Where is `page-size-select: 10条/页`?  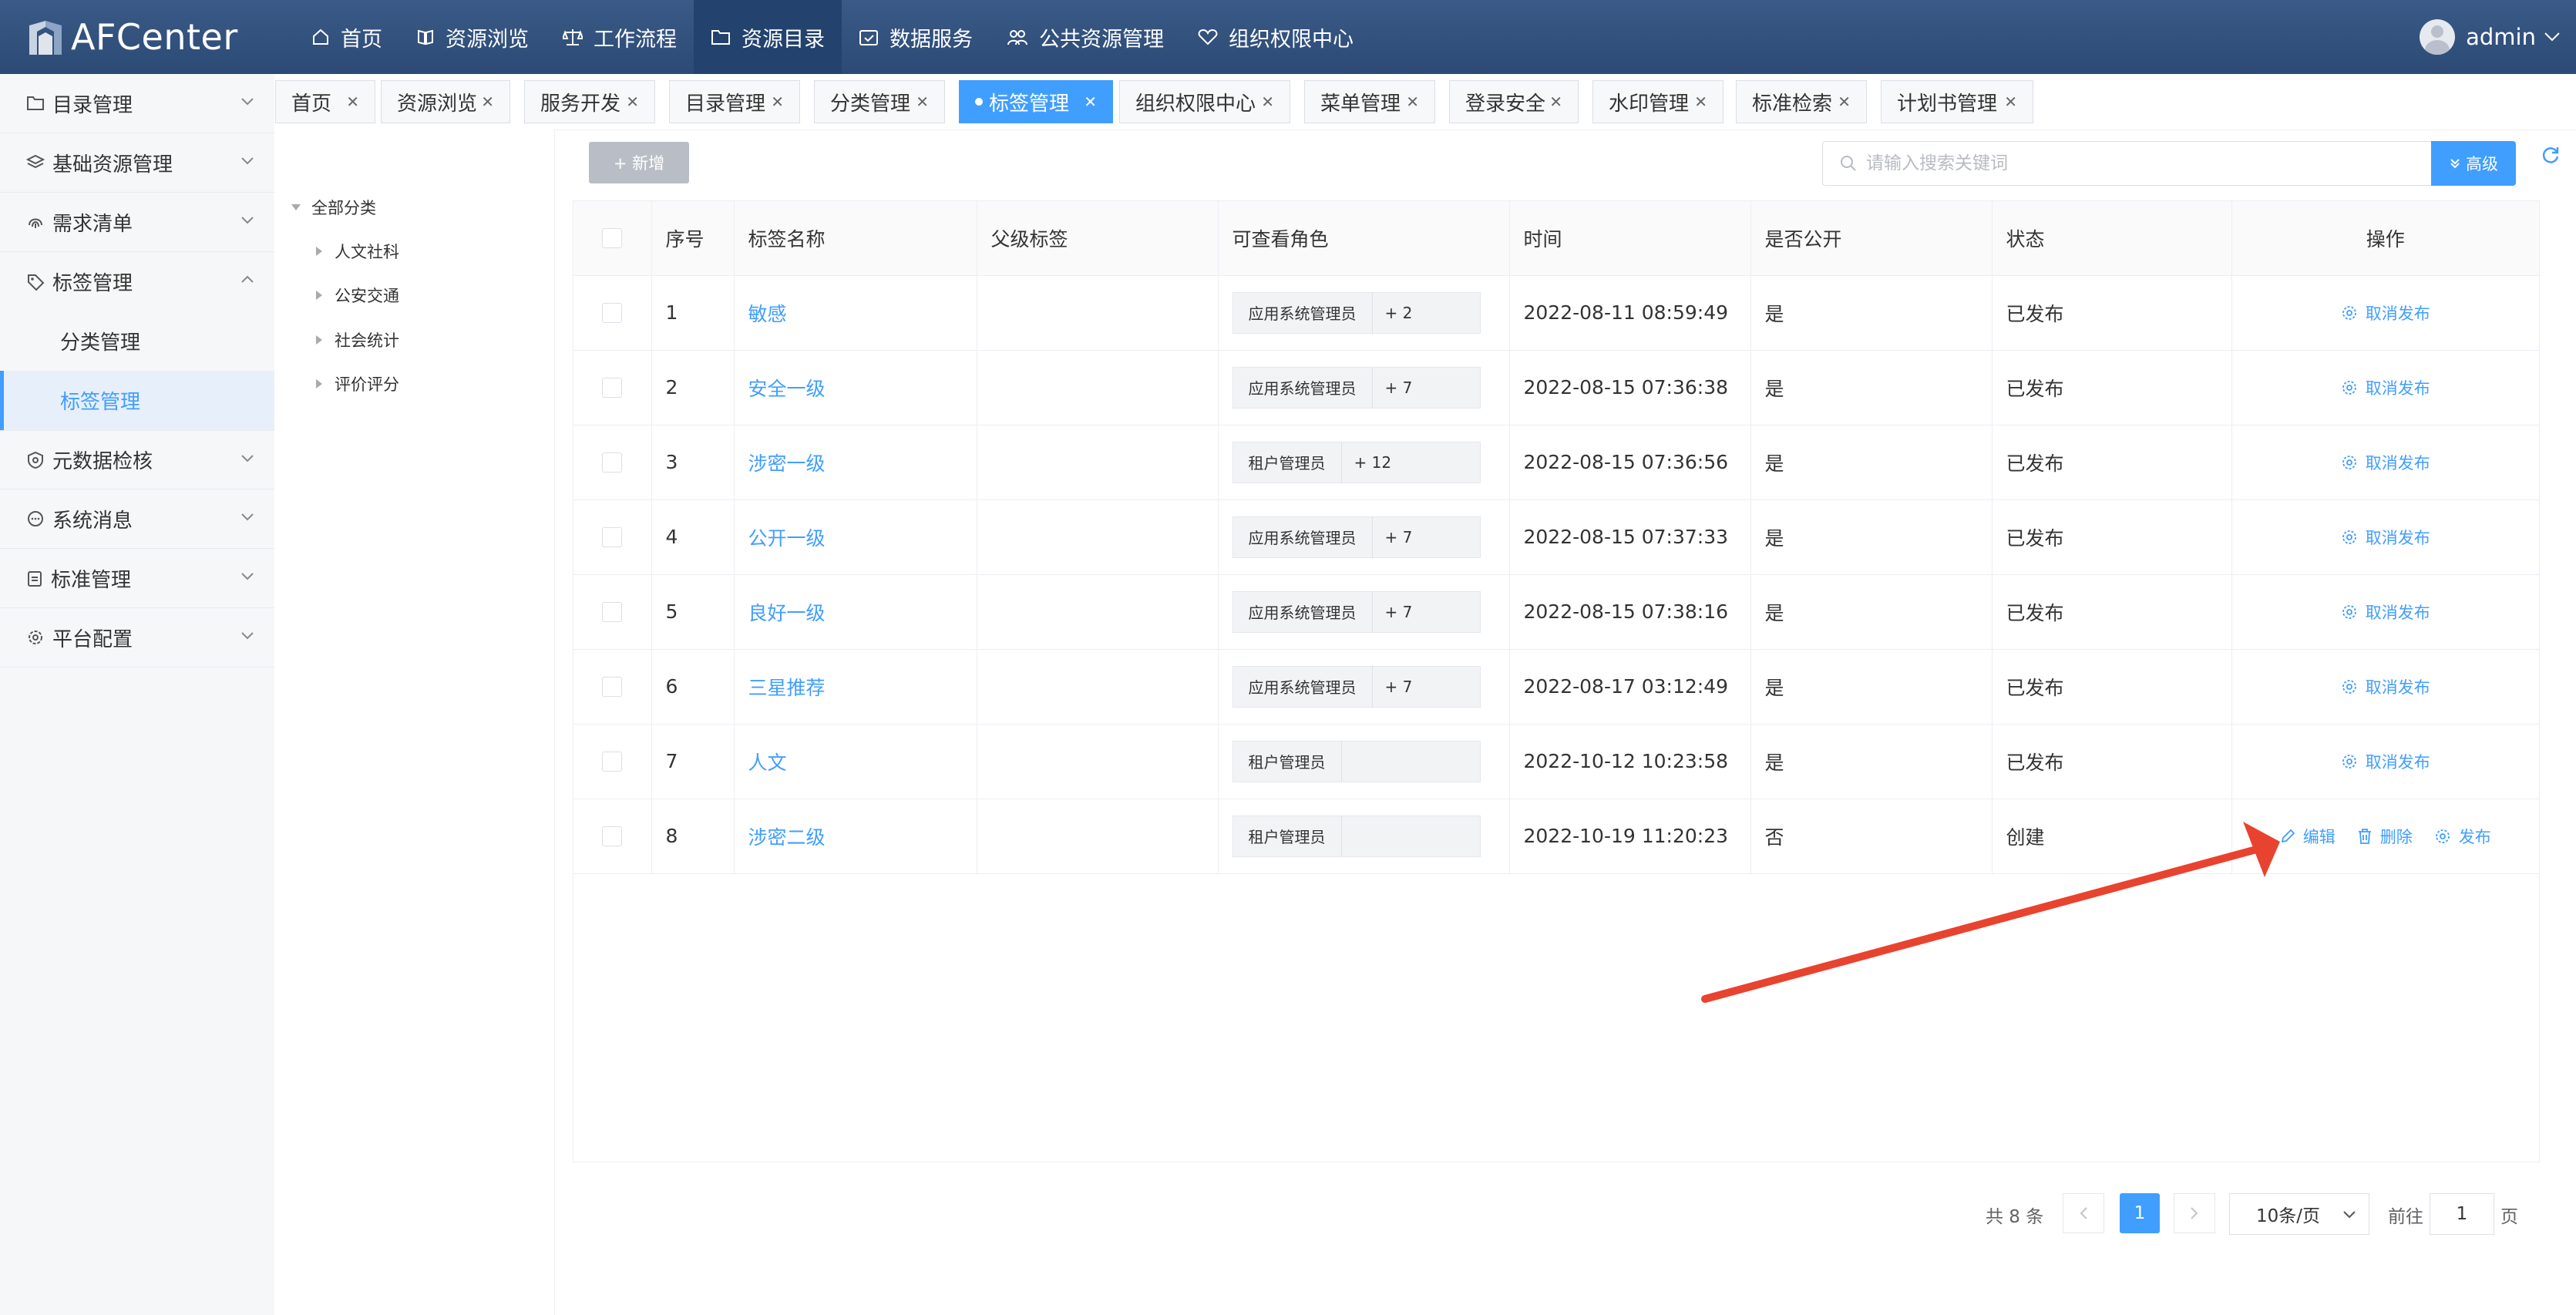 page-size-select: 10条/页 is located at coordinates (2299, 1214).